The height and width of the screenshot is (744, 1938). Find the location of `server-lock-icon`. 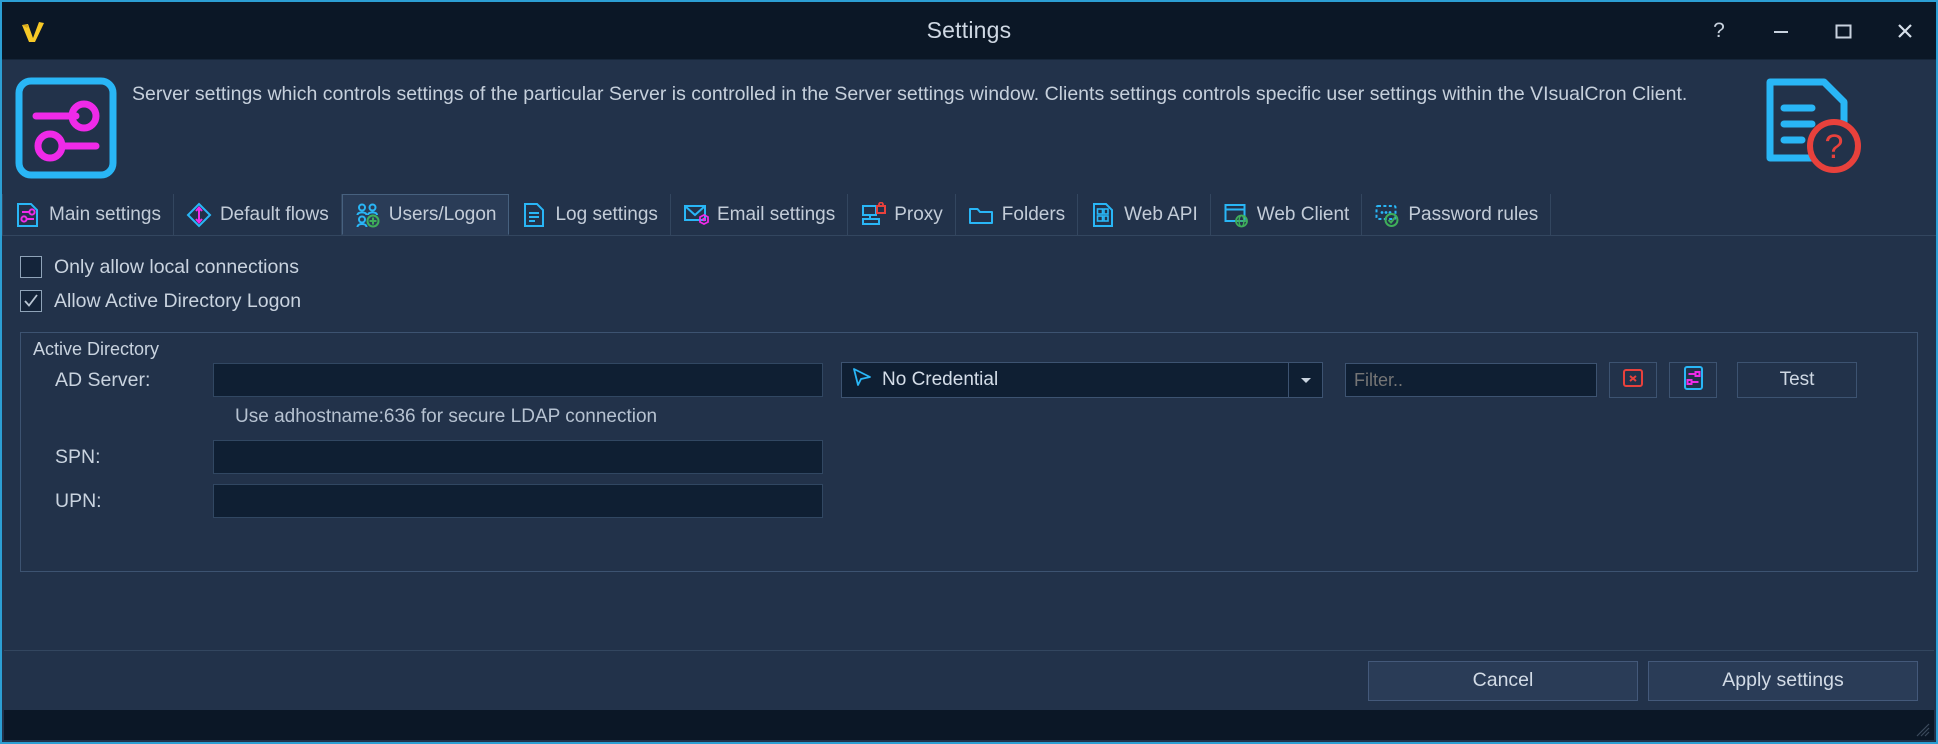

server-lock-icon is located at coordinates (873, 214).